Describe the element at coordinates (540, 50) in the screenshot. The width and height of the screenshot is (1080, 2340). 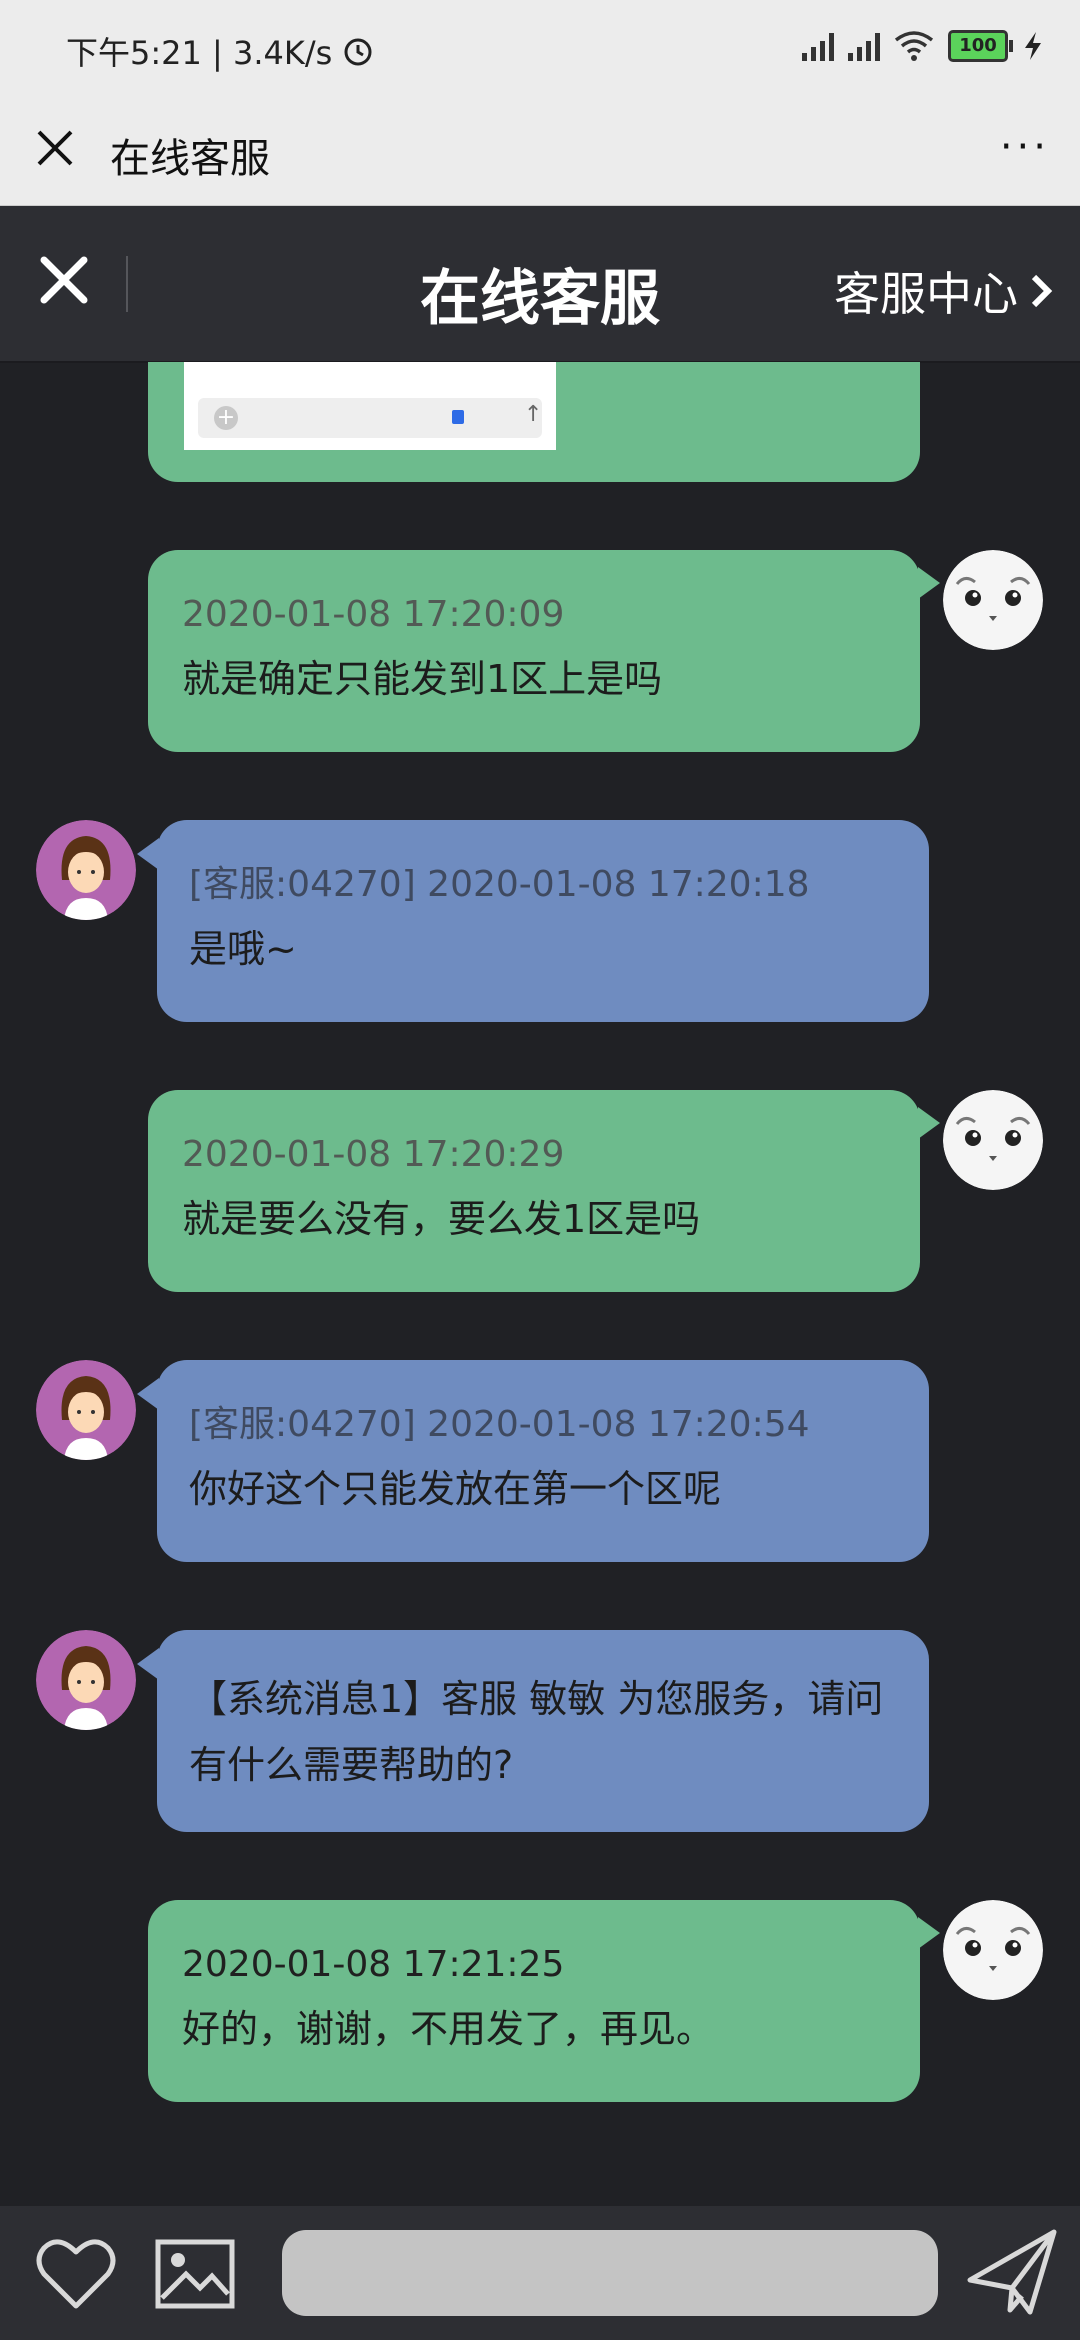
I see `status-bar: 下午5:21 | 3.4K/s 100` at that location.